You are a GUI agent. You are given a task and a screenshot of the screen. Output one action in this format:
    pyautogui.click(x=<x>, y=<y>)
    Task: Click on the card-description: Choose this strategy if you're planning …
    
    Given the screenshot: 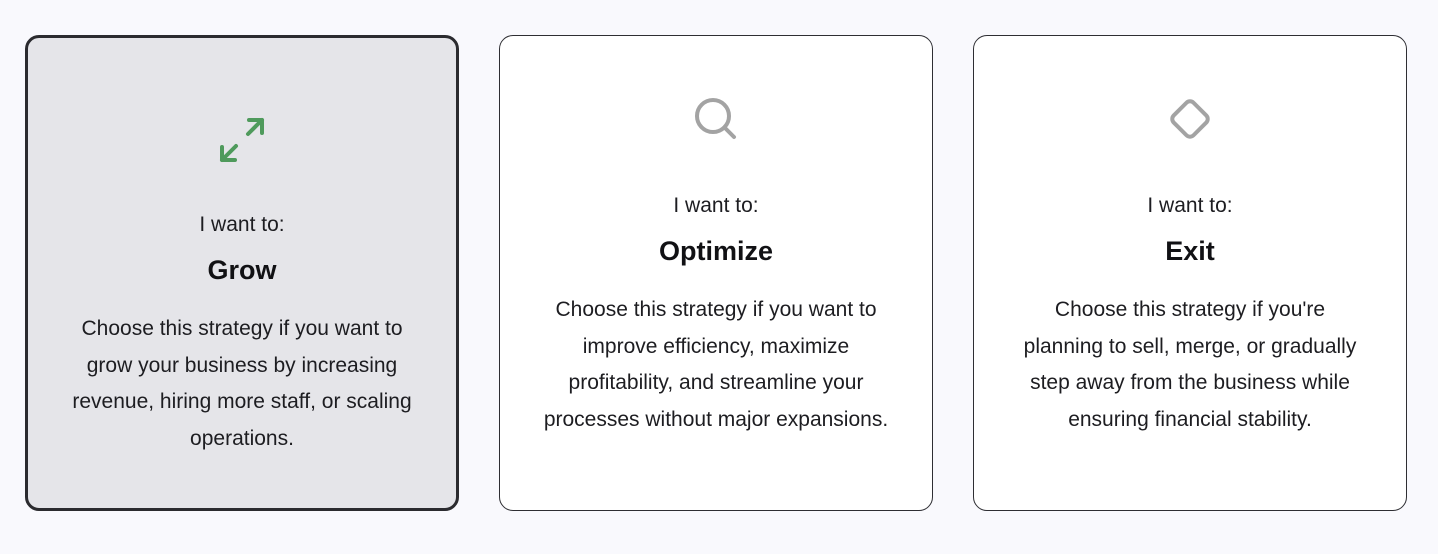 What is the action you would take?
    pyautogui.click(x=1190, y=364)
    